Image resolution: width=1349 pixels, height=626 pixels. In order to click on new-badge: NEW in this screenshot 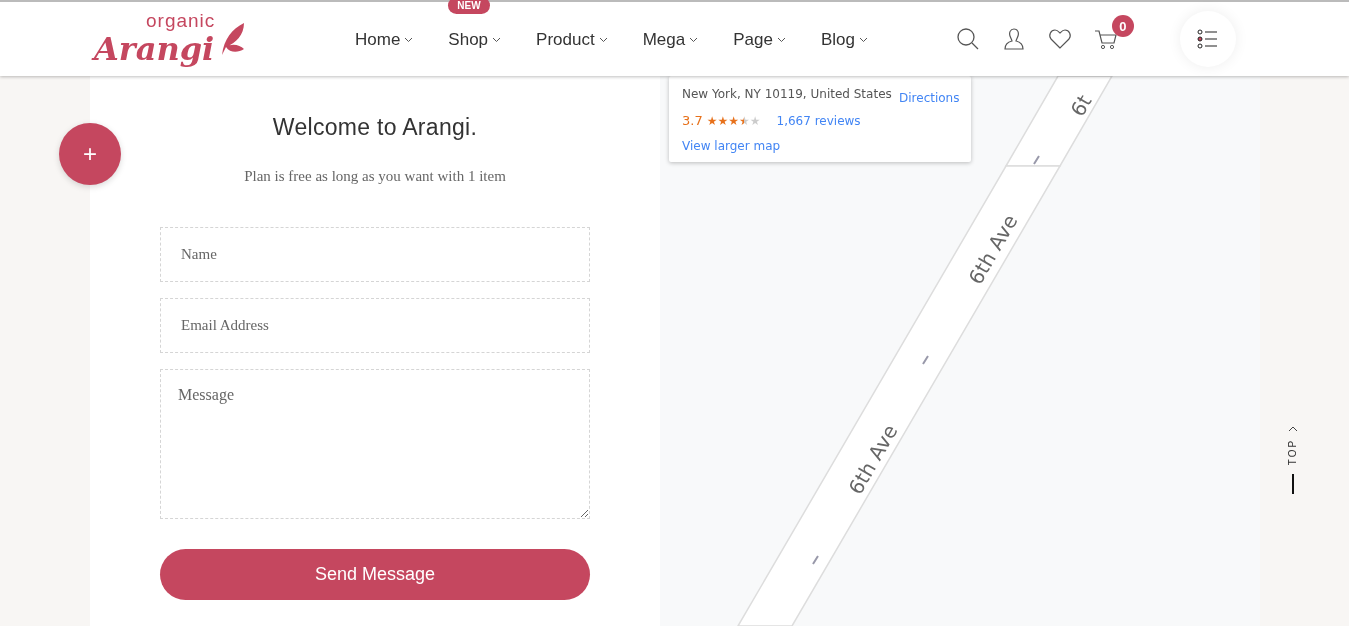, I will do `click(469, 7)`.